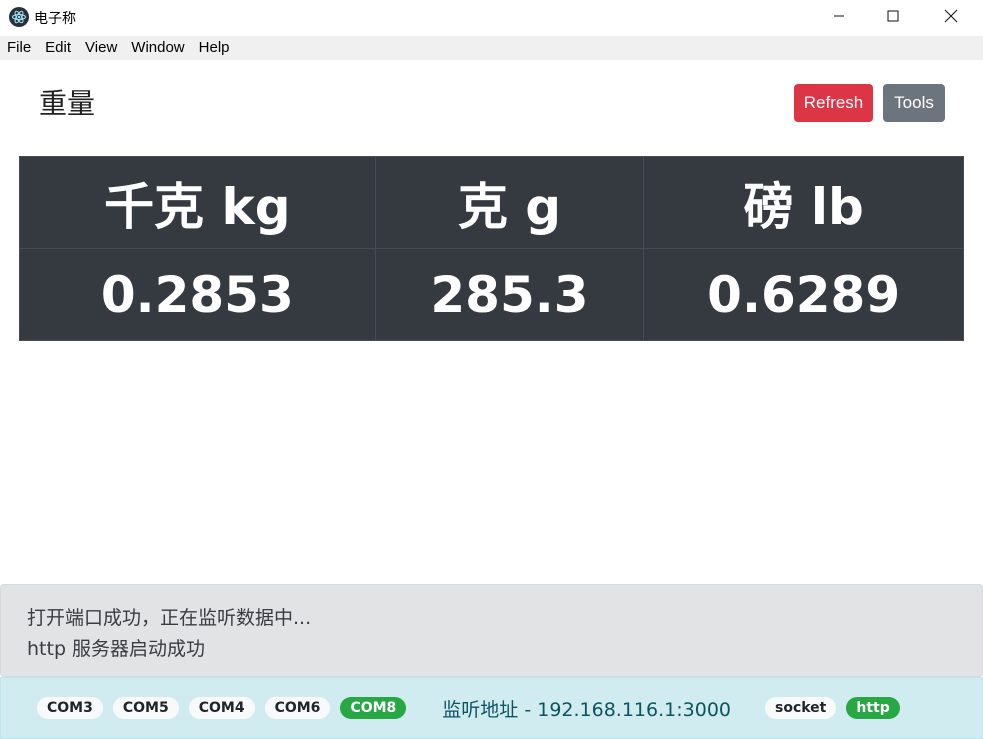  I want to click on tools-button: Tools, so click(914, 103).